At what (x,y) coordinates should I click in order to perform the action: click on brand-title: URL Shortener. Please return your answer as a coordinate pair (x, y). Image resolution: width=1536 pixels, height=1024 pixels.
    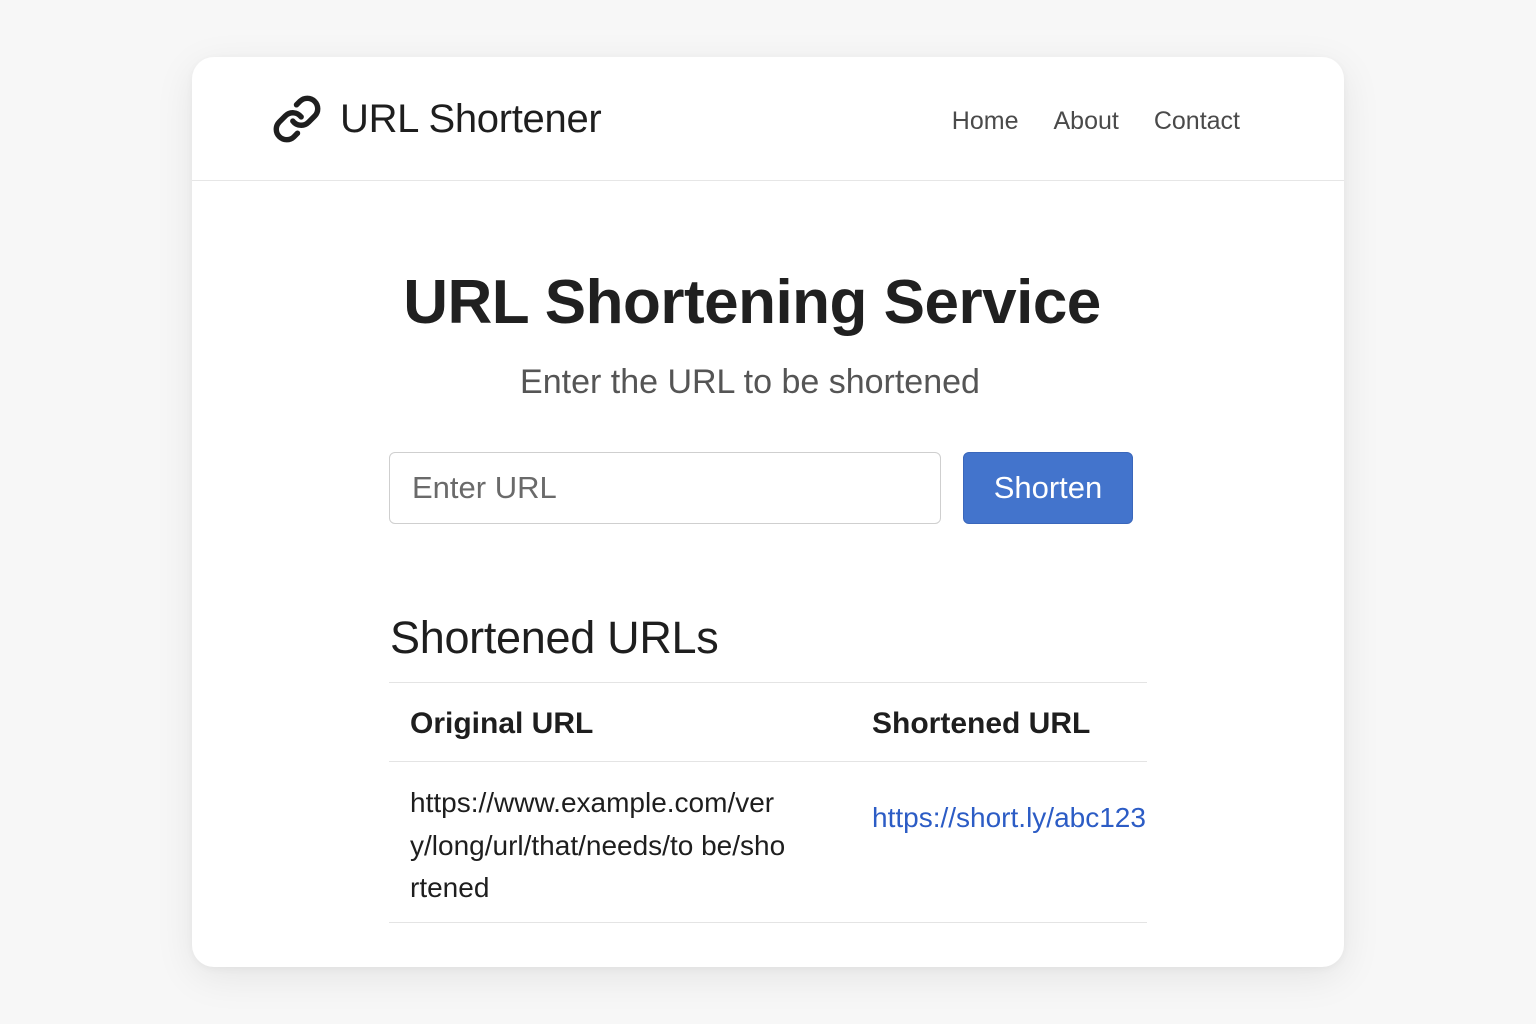
    Looking at the image, I should click on (471, 118).